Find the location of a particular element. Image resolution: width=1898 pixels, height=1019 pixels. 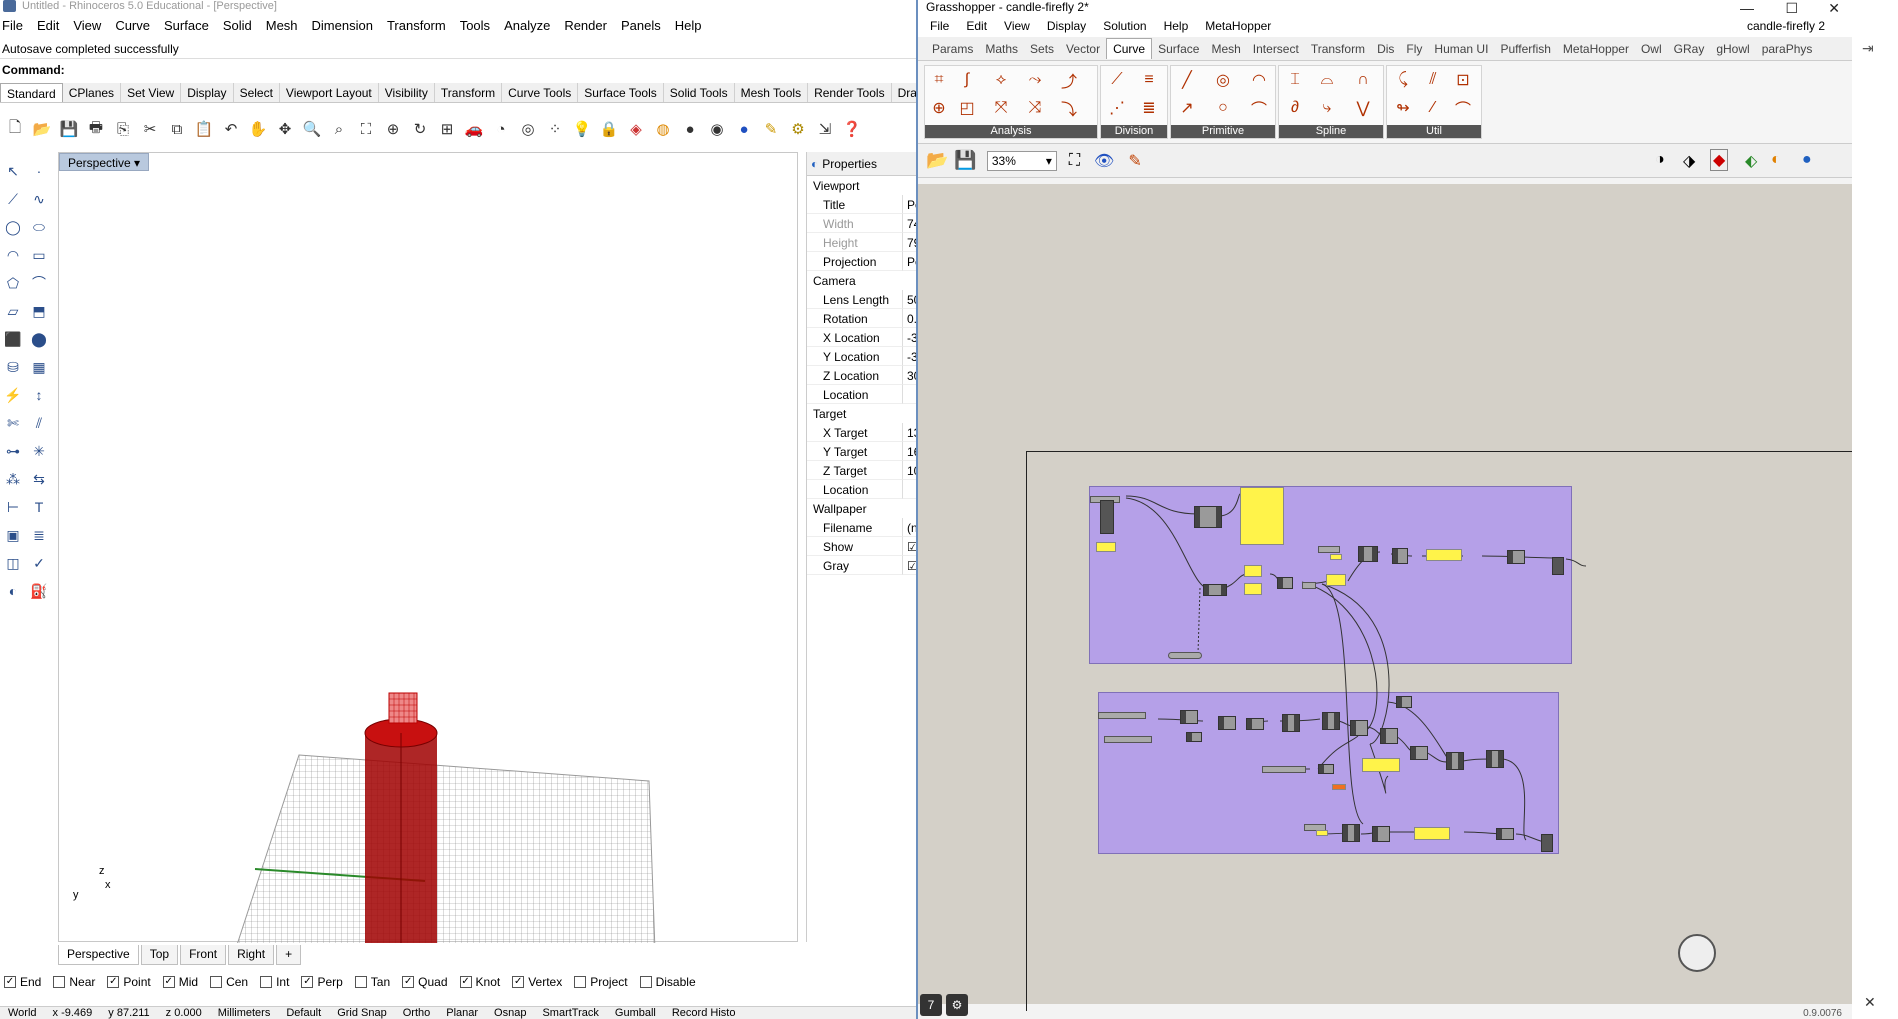

properties-tab: Properties is located at coordinates (849, 164).